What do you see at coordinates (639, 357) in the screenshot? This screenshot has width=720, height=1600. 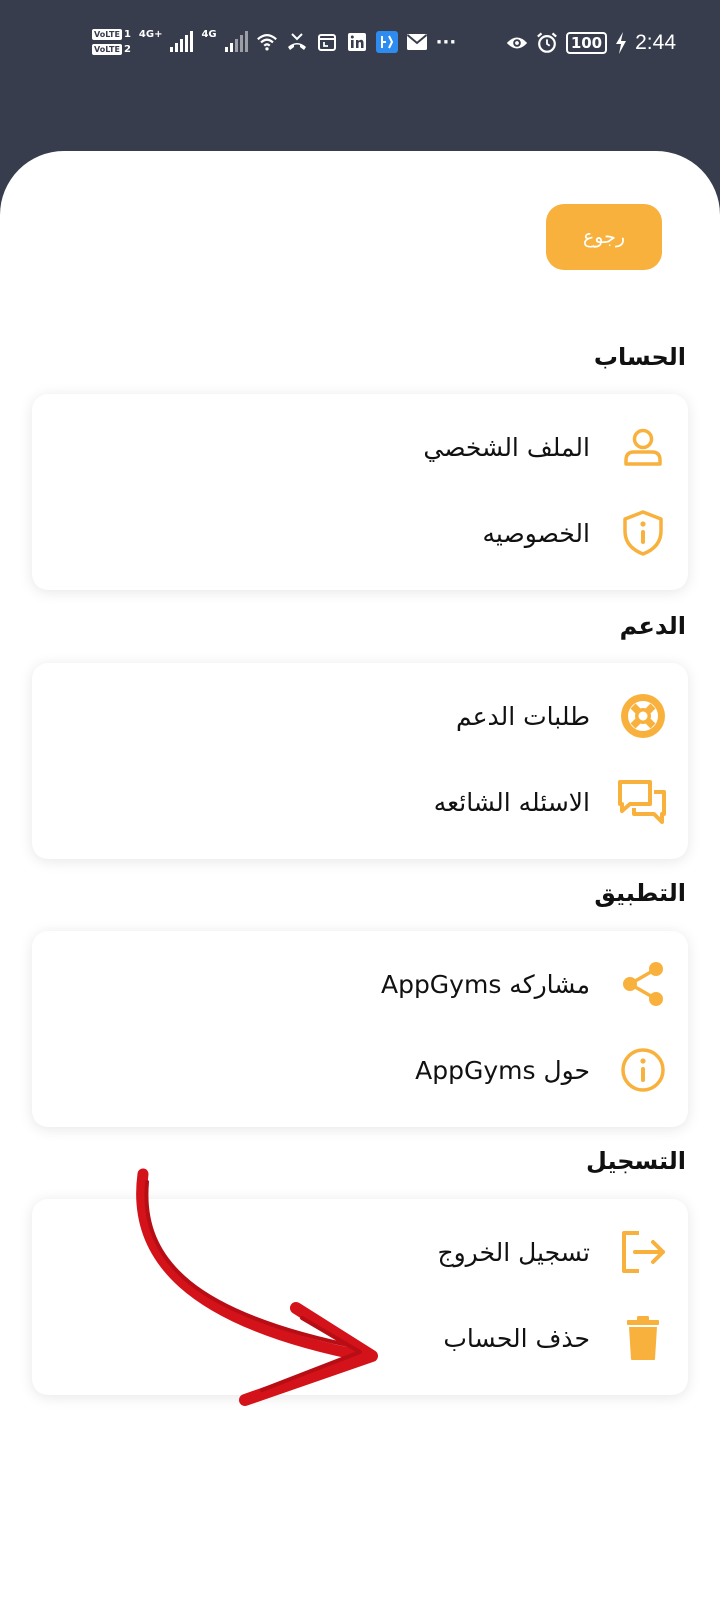 I see `section-title-account: الحساب` at bounding box center [639, 357].